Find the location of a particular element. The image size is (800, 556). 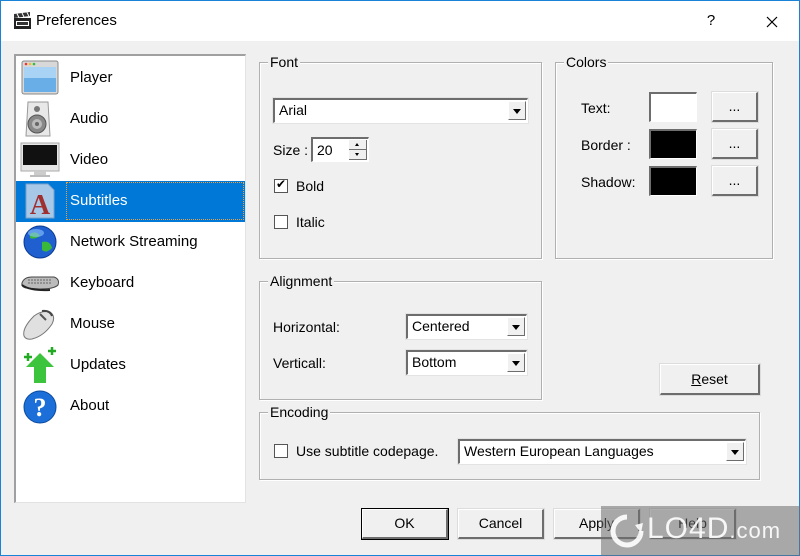

border-color-label: Border : is located at coordinates (606, 145).